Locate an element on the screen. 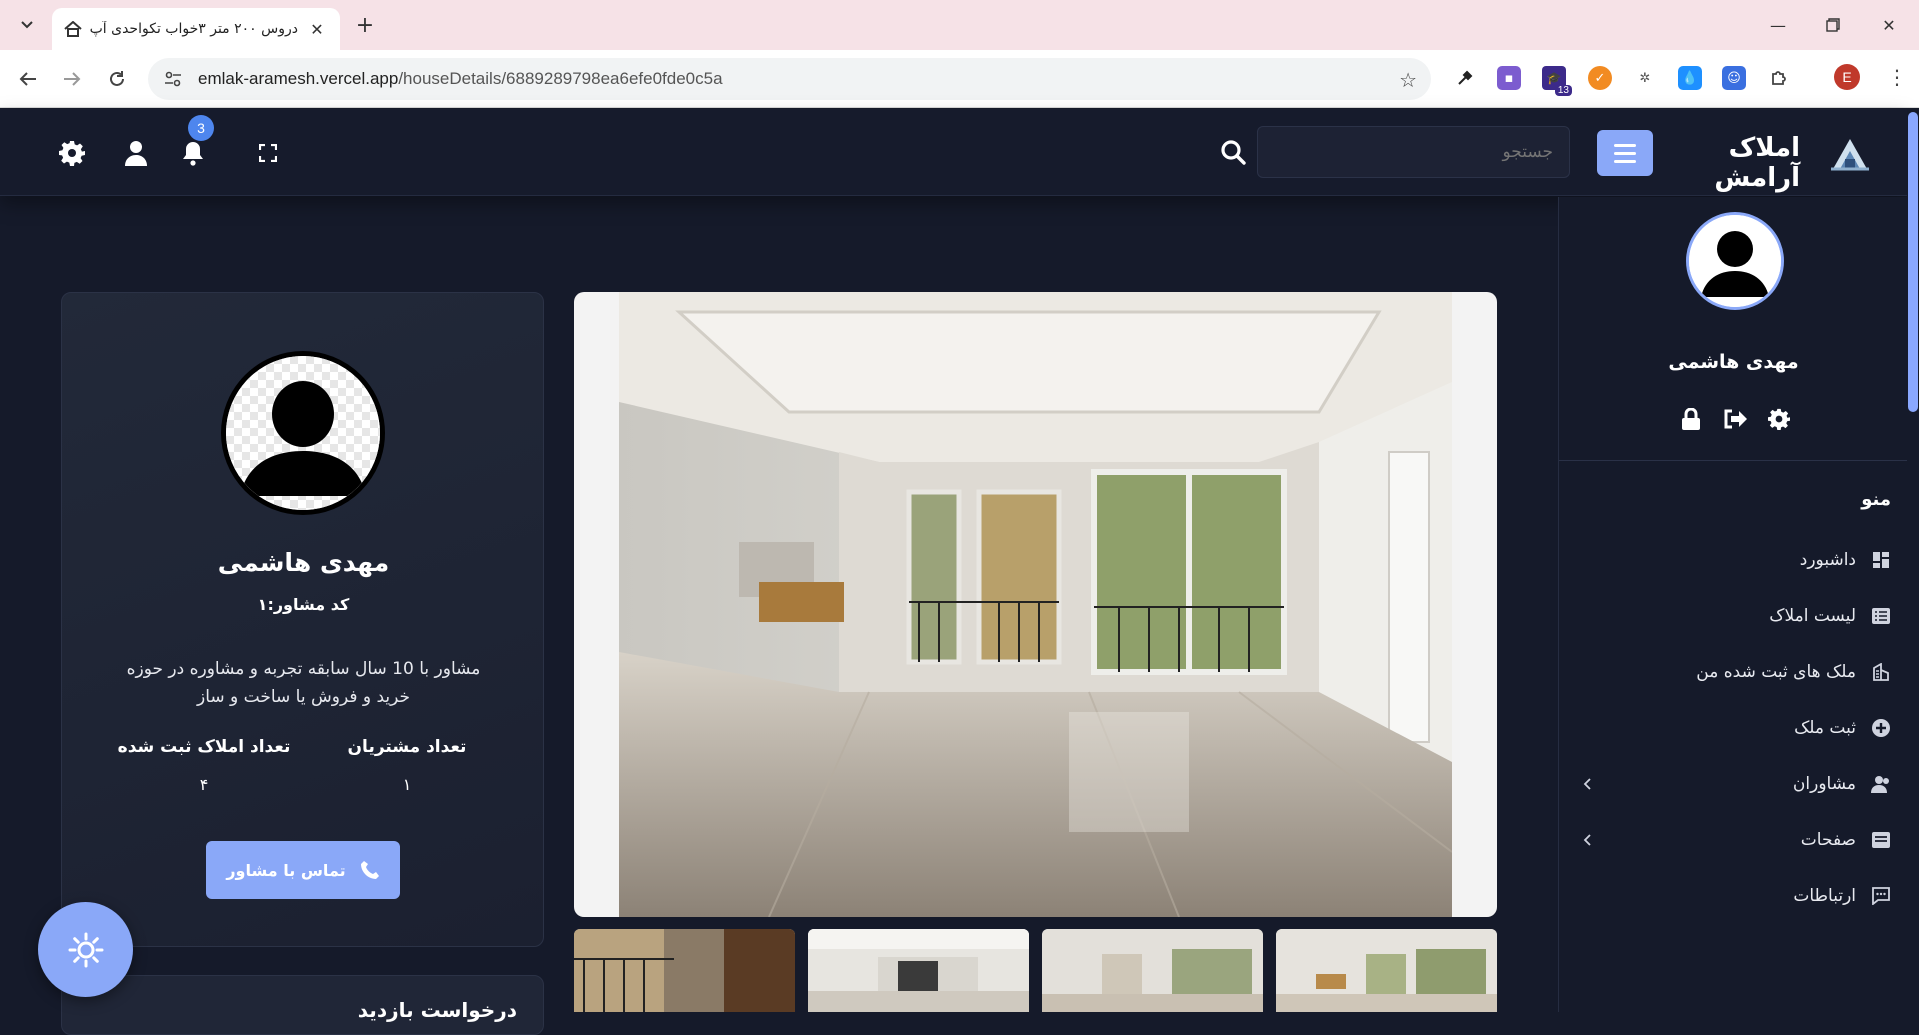  notifications-bell-icon is located at coordinates (193, 153).